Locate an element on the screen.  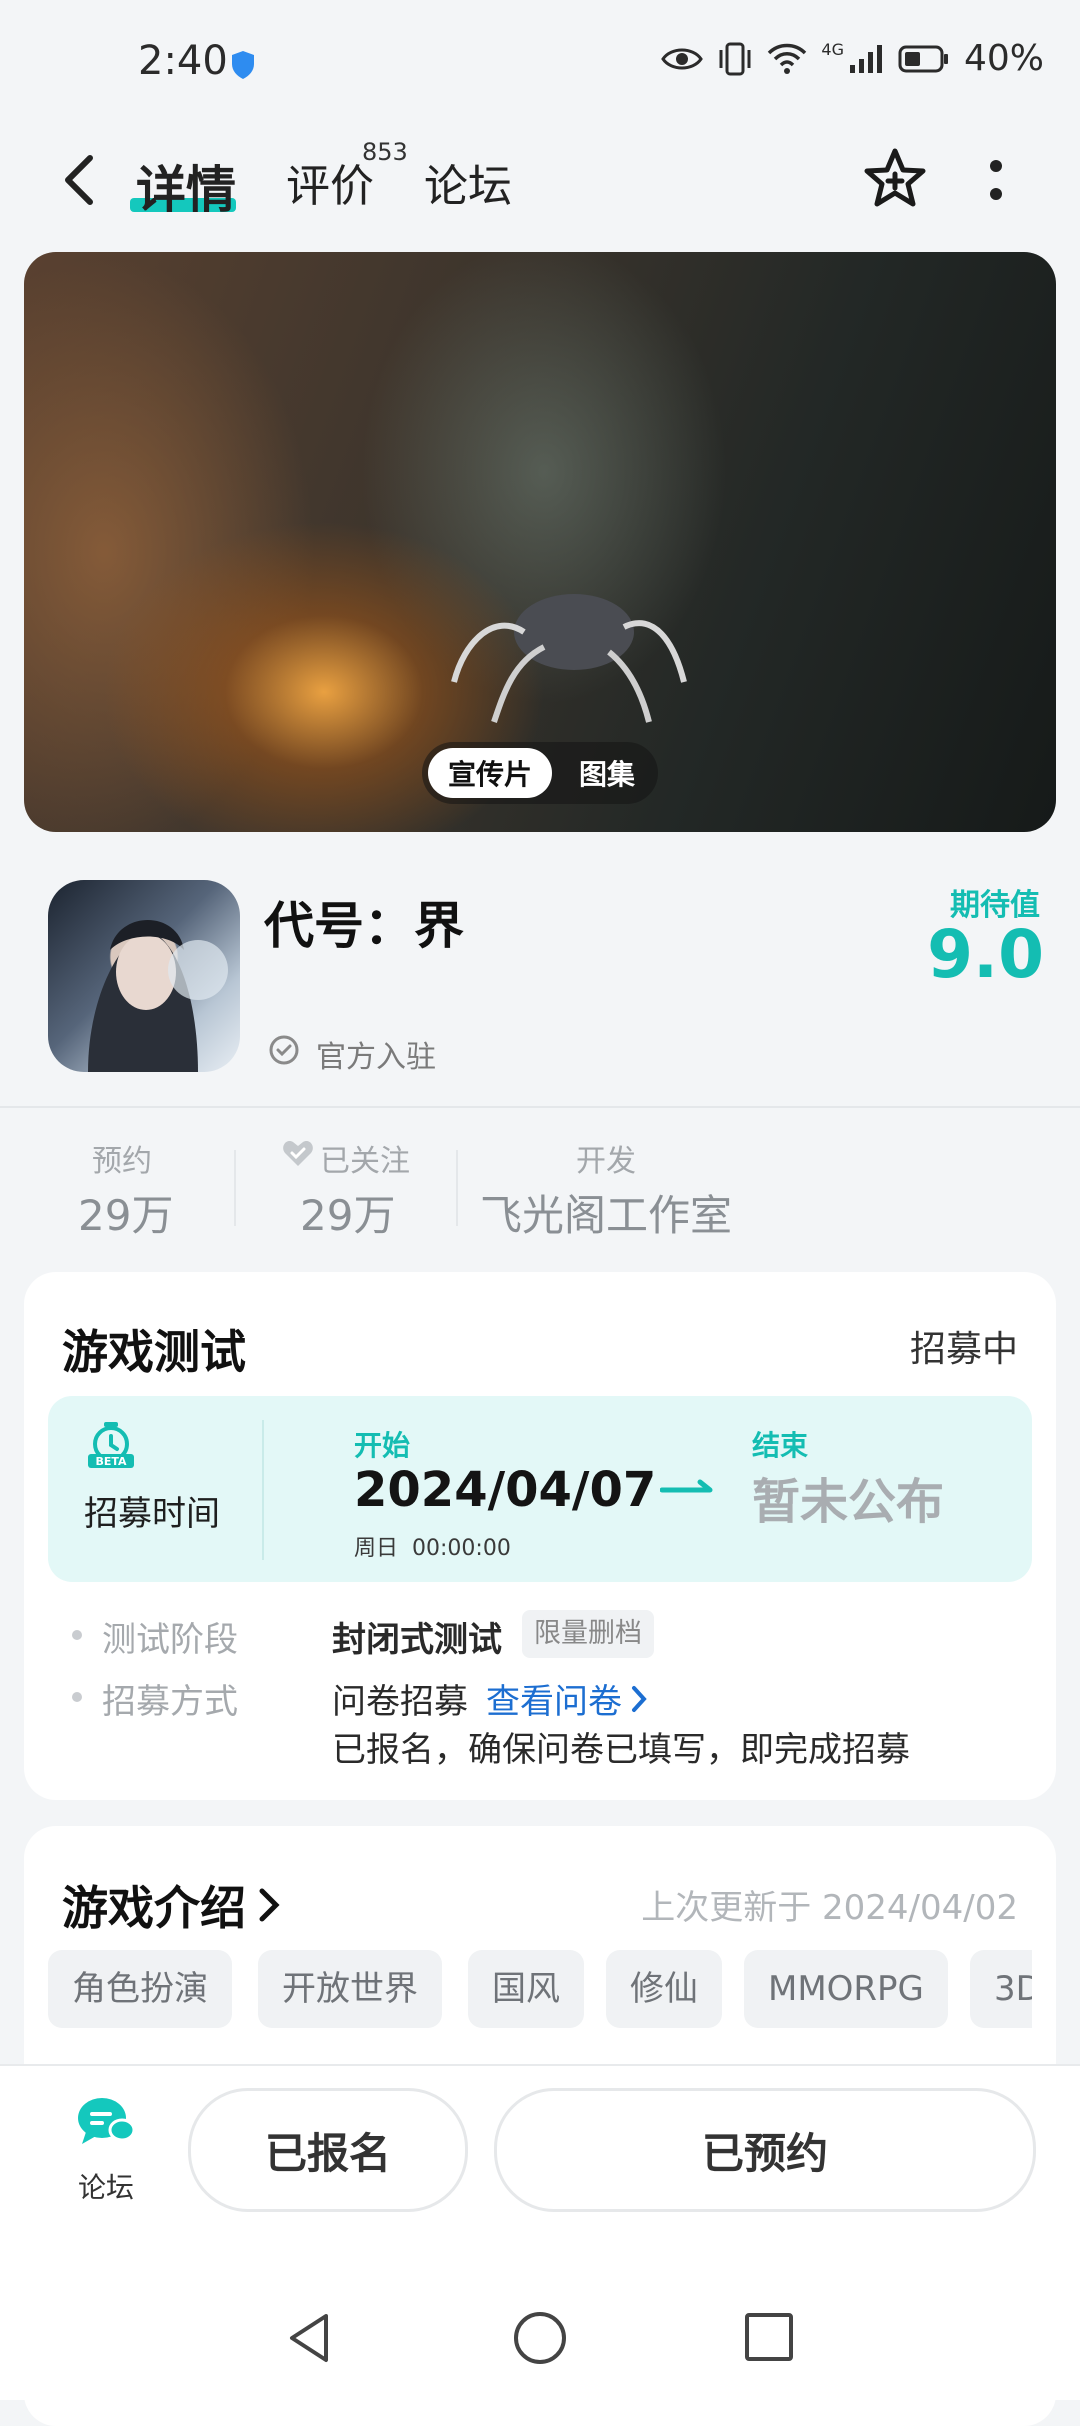
media-switcher: 宣传片 图集 is located at coordinates (540, 773).